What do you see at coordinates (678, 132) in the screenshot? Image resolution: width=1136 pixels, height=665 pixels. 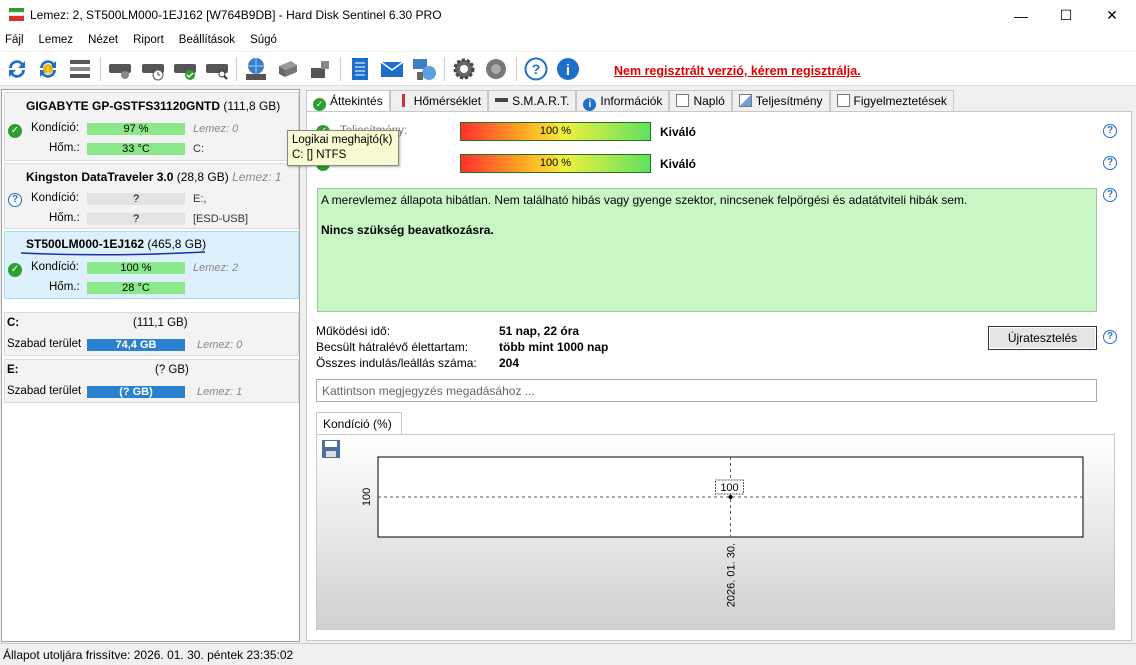 I see `performance-rating: Kiváló` at bounding box center [678, 132].